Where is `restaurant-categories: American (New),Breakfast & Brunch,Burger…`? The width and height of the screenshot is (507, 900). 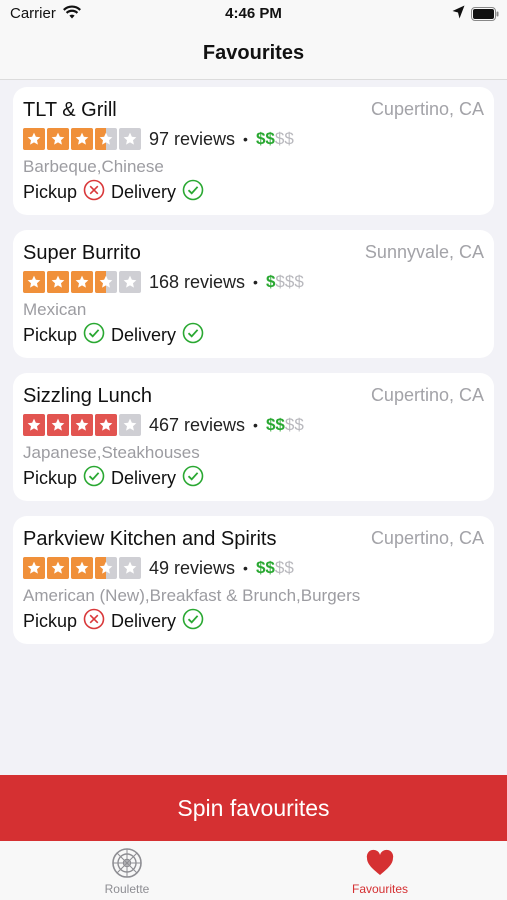 restaurant-categories: American (New),Breakfast & Brunch,Burger… is located at coordinates (192, 595).